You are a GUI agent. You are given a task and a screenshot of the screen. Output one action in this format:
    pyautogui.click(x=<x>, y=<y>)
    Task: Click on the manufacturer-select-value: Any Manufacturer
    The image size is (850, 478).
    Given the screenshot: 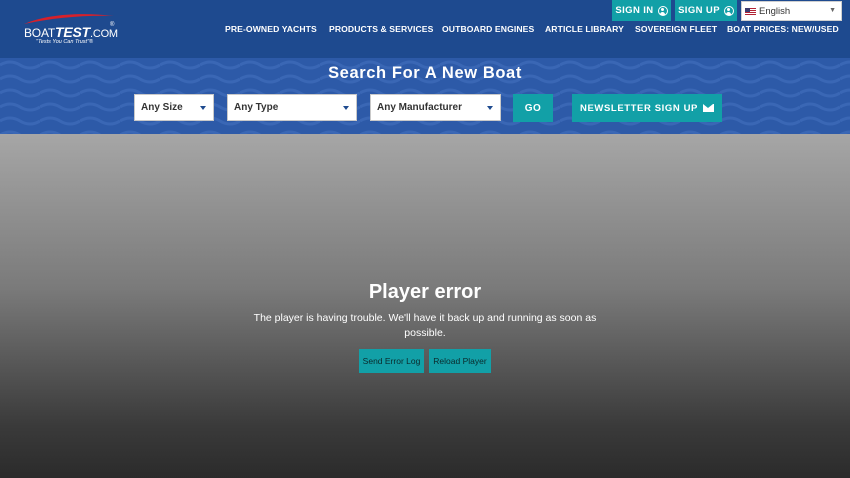 What is the action you would take?
    pyautogui.click(x=420, y=107)
    